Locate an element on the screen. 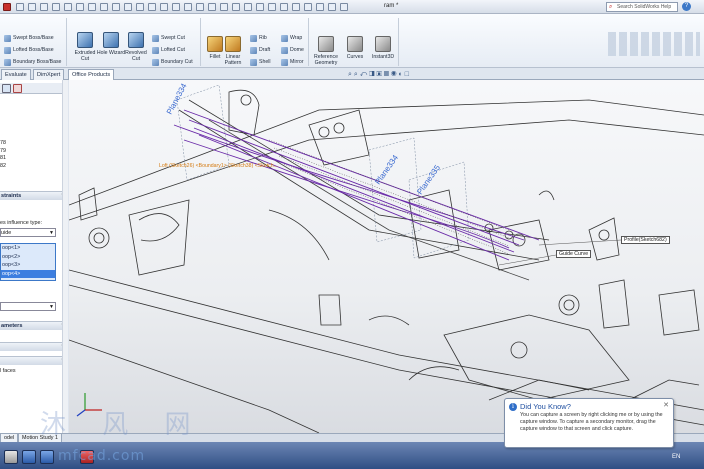 Image resolution: width=704 pixels, height=469 pixels. display-icon is located at coordinates (164, 7).